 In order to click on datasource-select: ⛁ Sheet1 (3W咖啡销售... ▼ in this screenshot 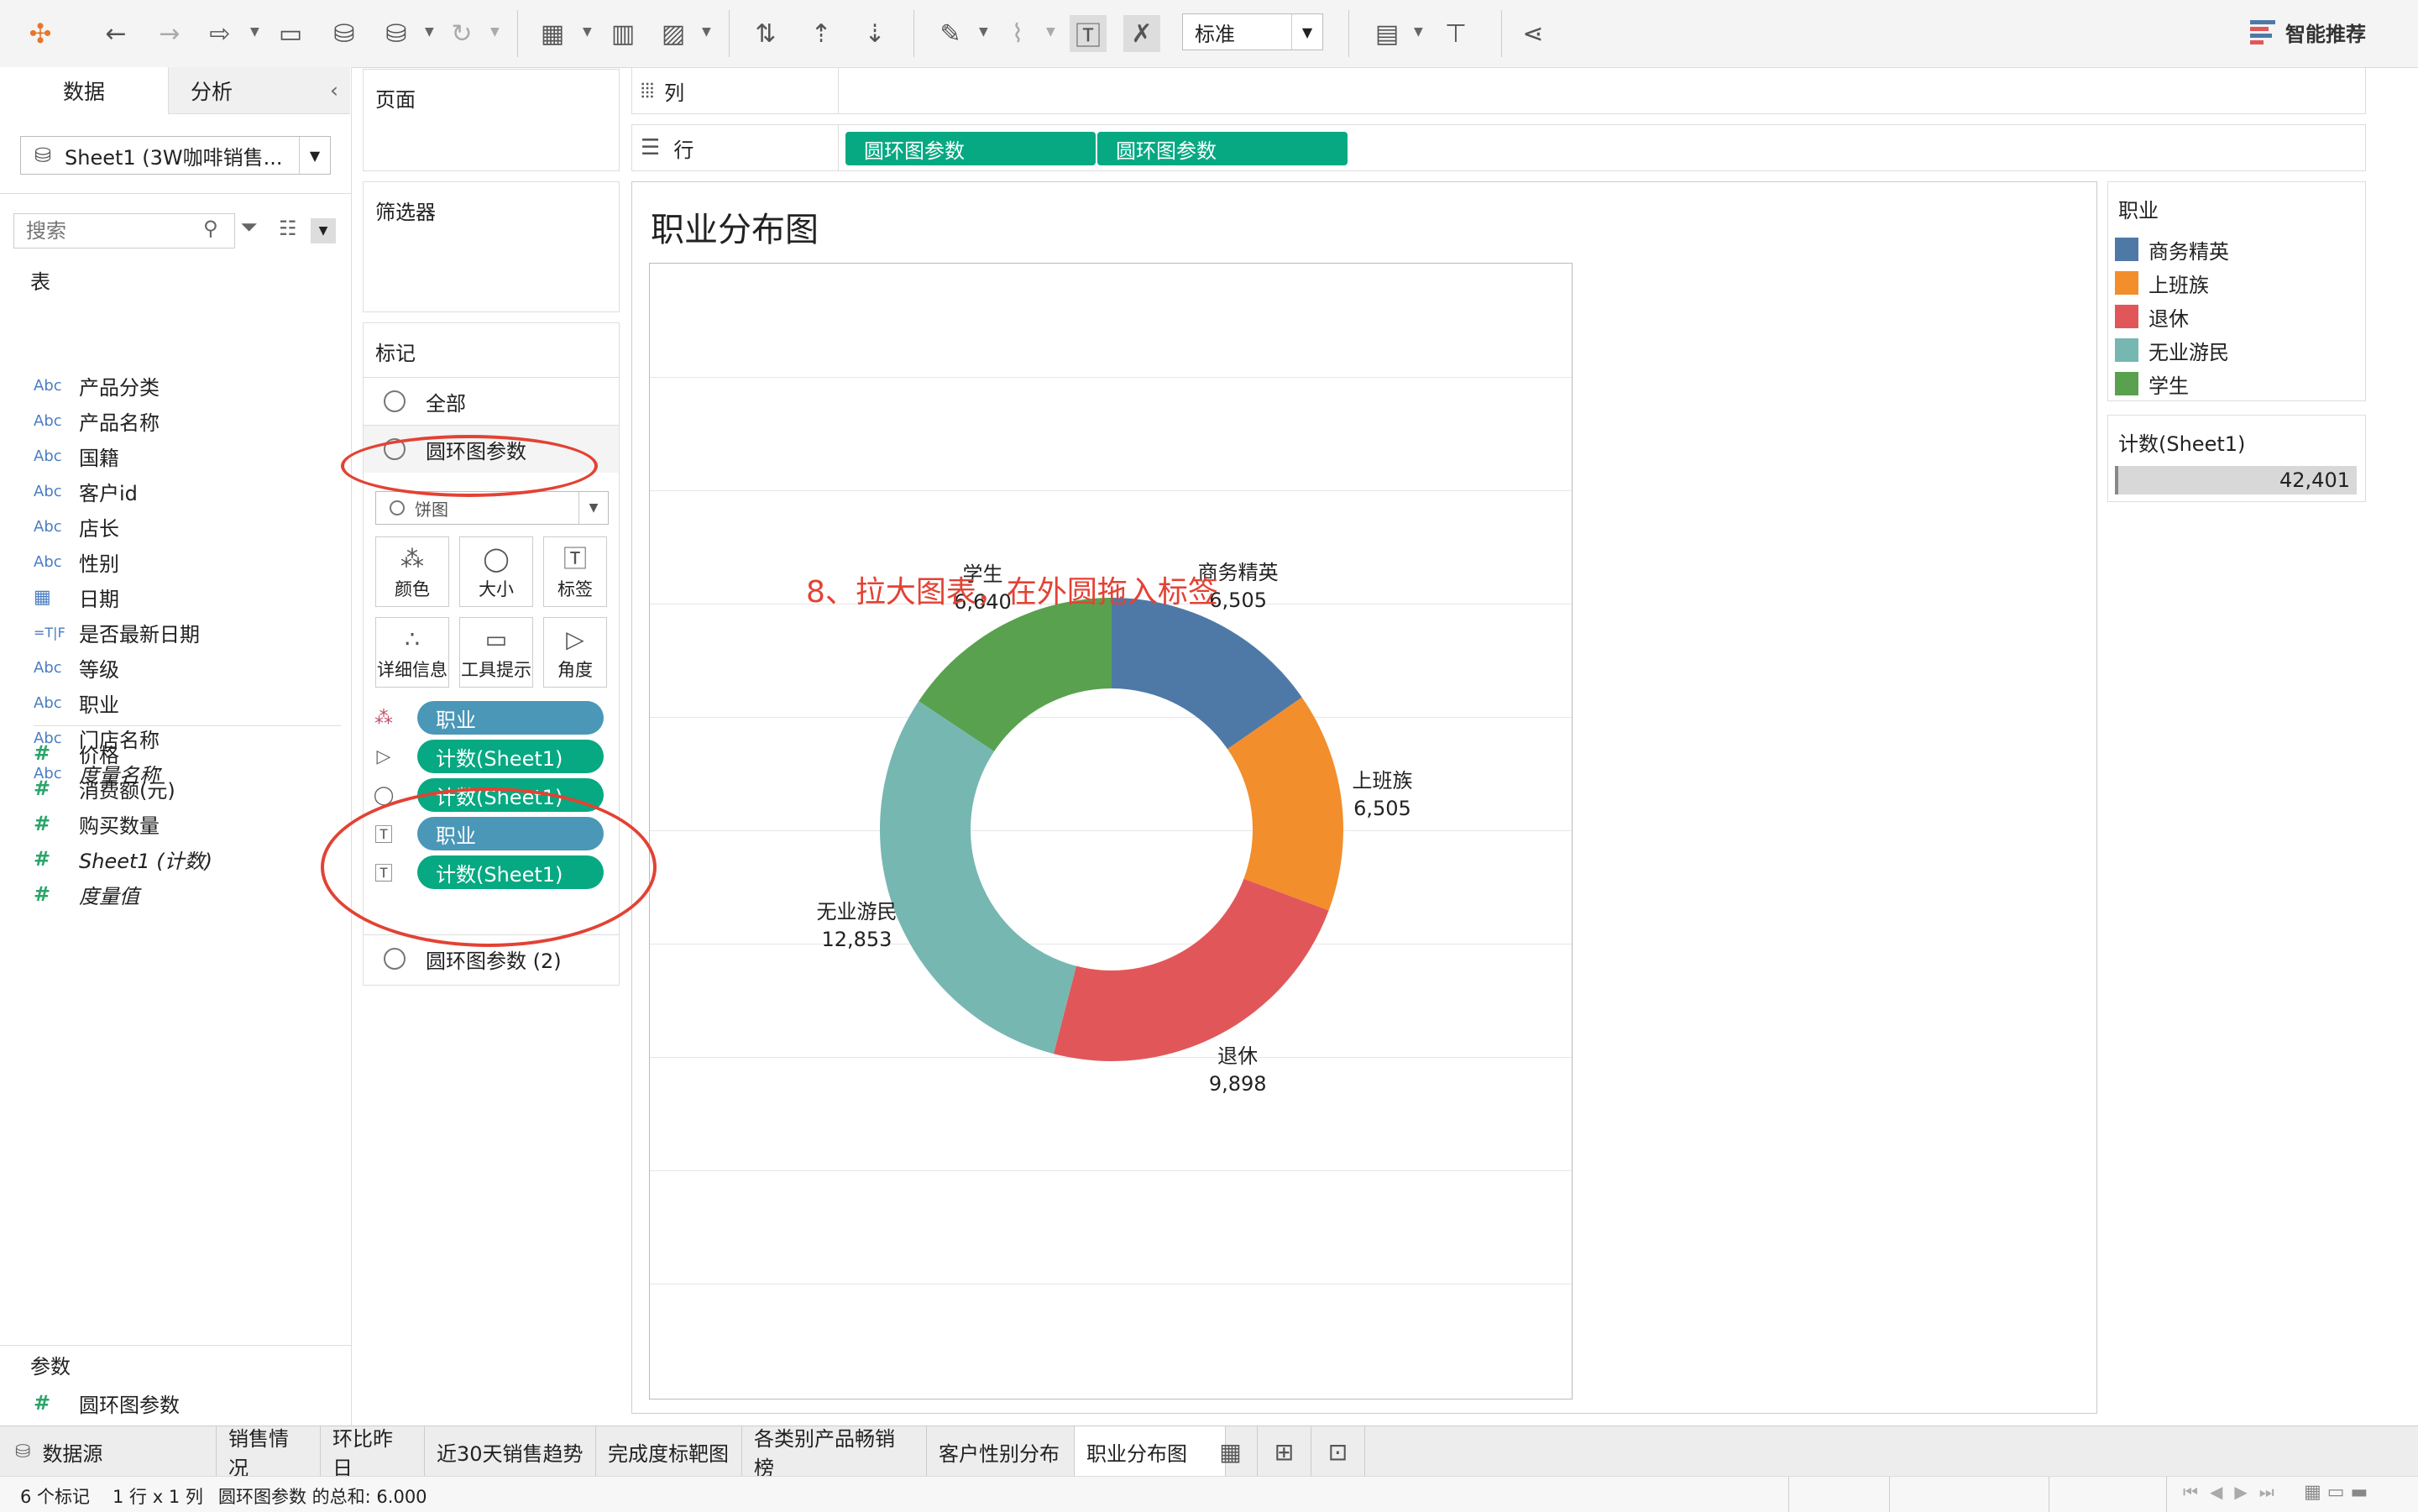, I will do `click(175, 155)`.